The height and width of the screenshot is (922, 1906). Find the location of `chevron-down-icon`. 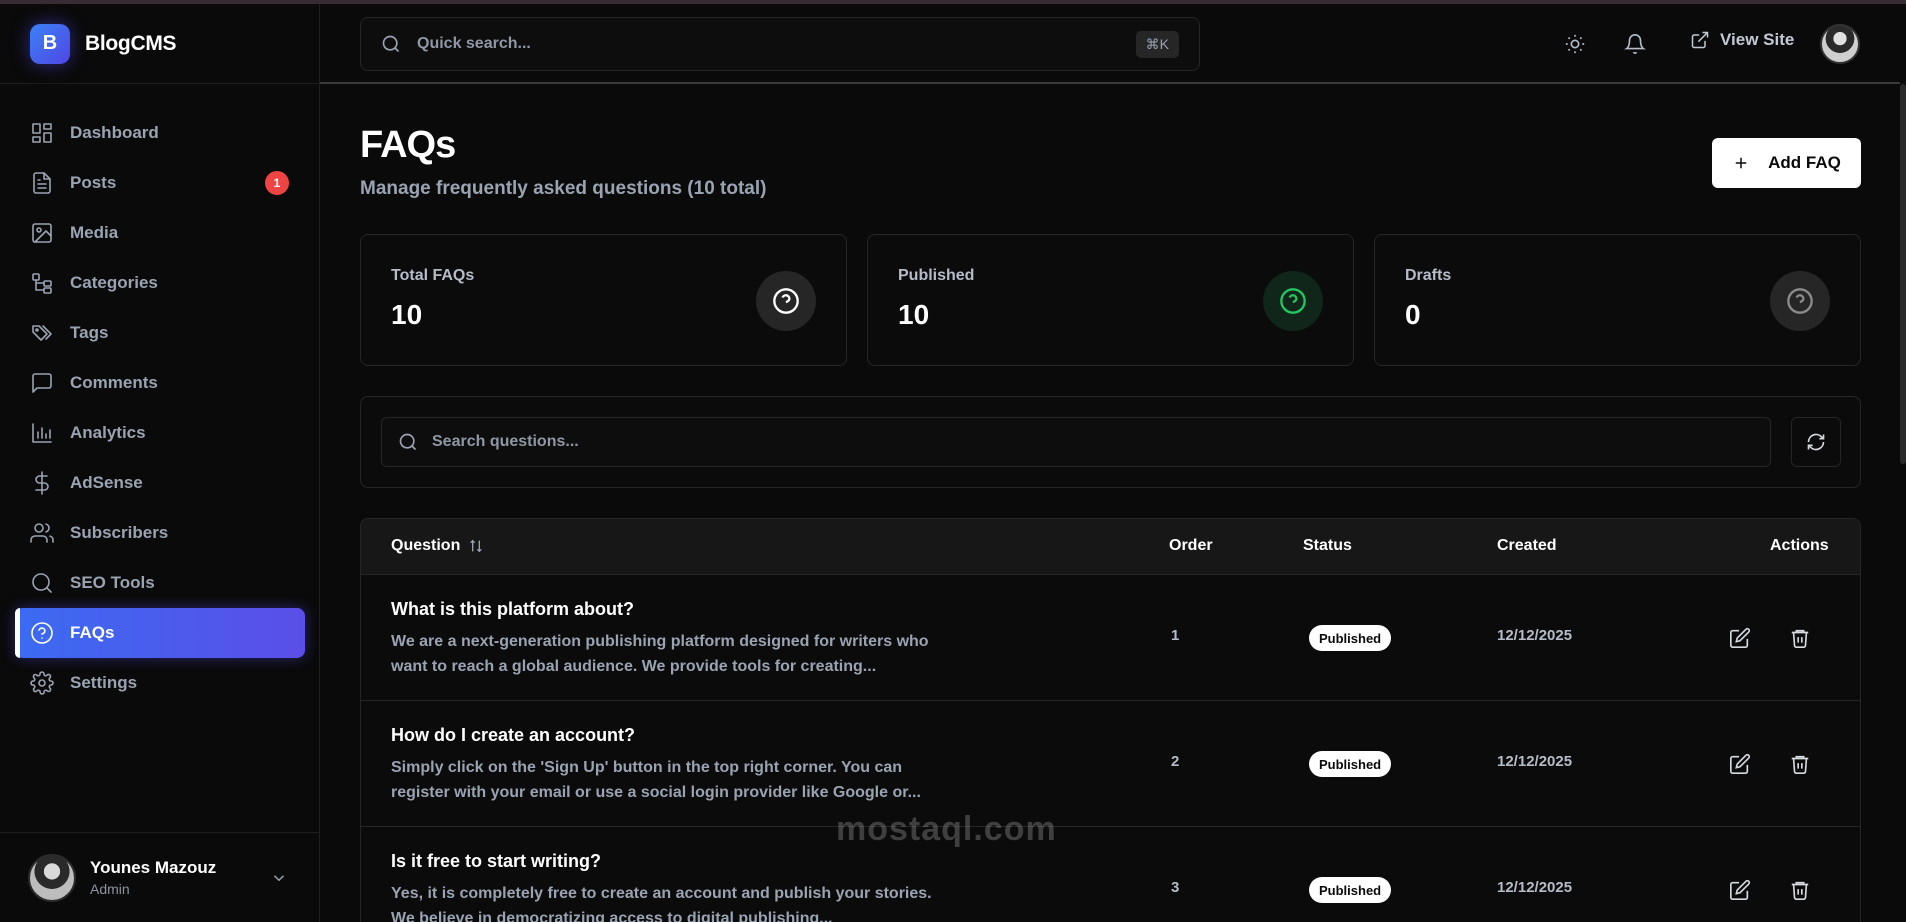

chevron-down-icon is located at coordinates (279, 878).